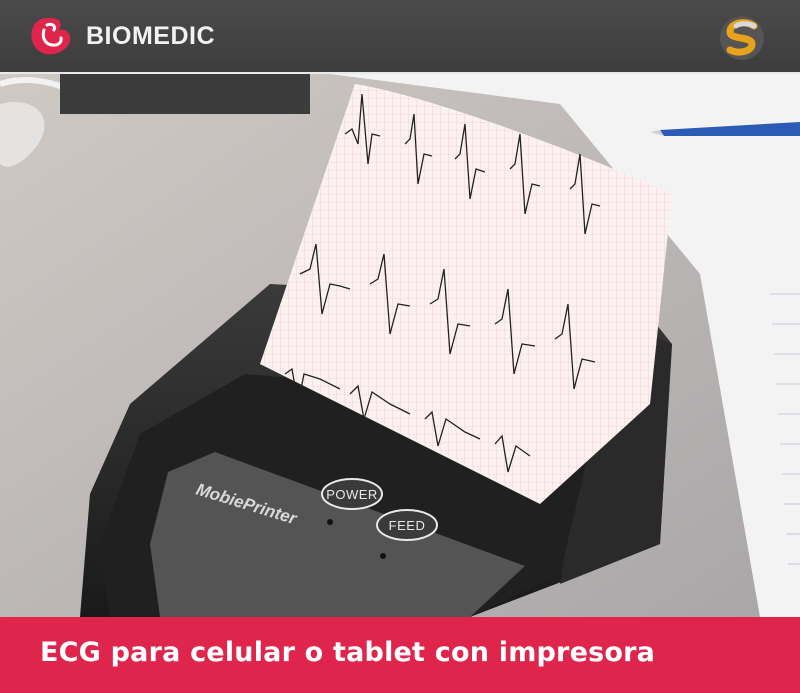 This screenshot has height=693, width=800. I want to click on feed-button: FEED, so click(407, 525).